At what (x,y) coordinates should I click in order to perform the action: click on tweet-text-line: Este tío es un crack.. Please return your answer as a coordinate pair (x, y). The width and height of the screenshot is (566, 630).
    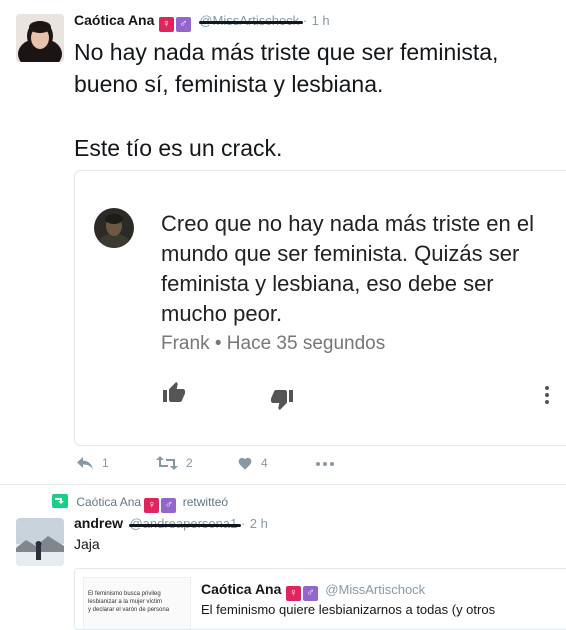
    Looking at the image, I should click on (178, 148).